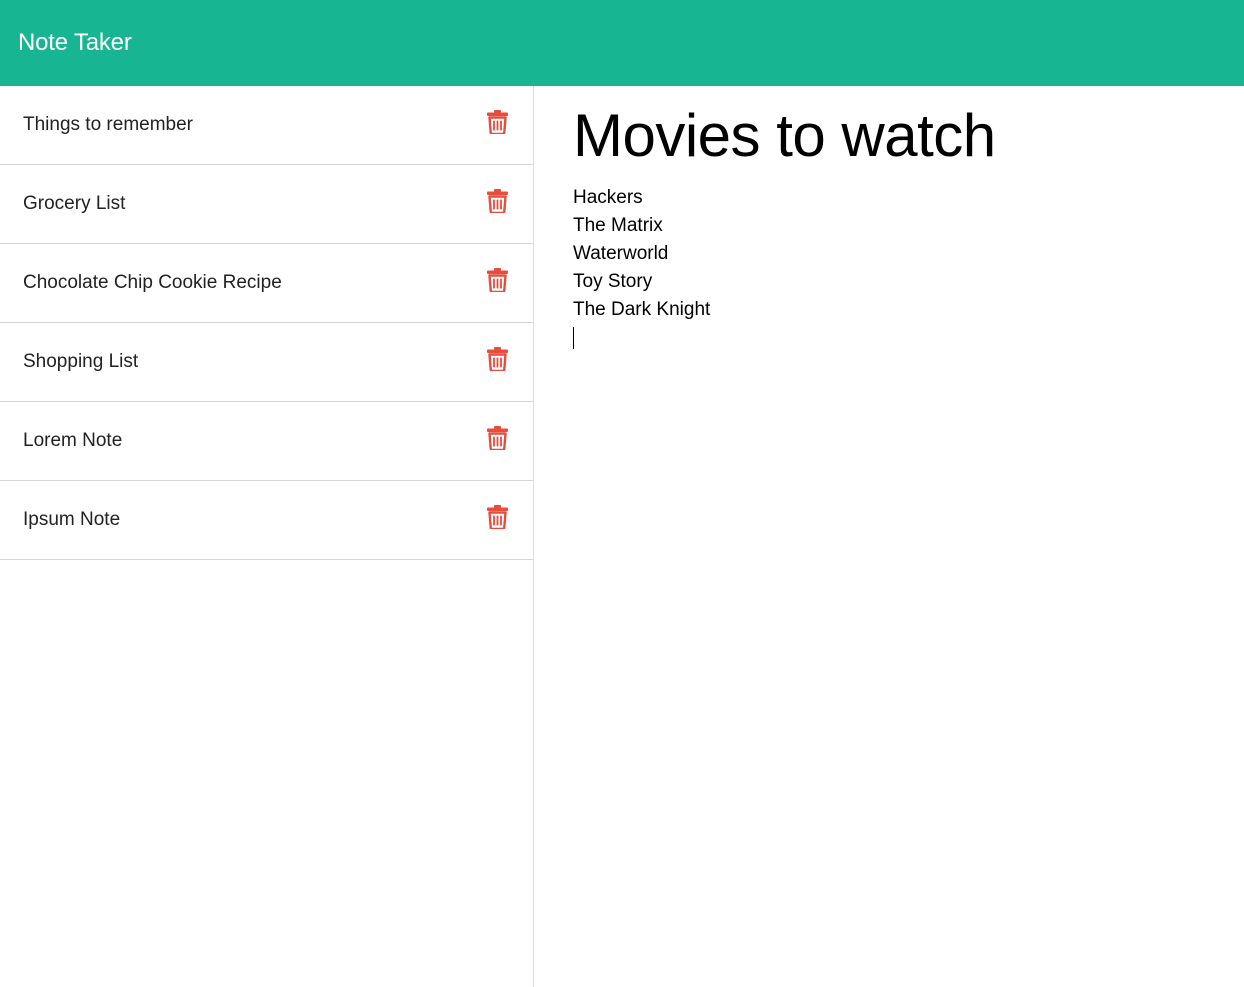  I want to click on navbar: Note Taker, so click(622, 43).